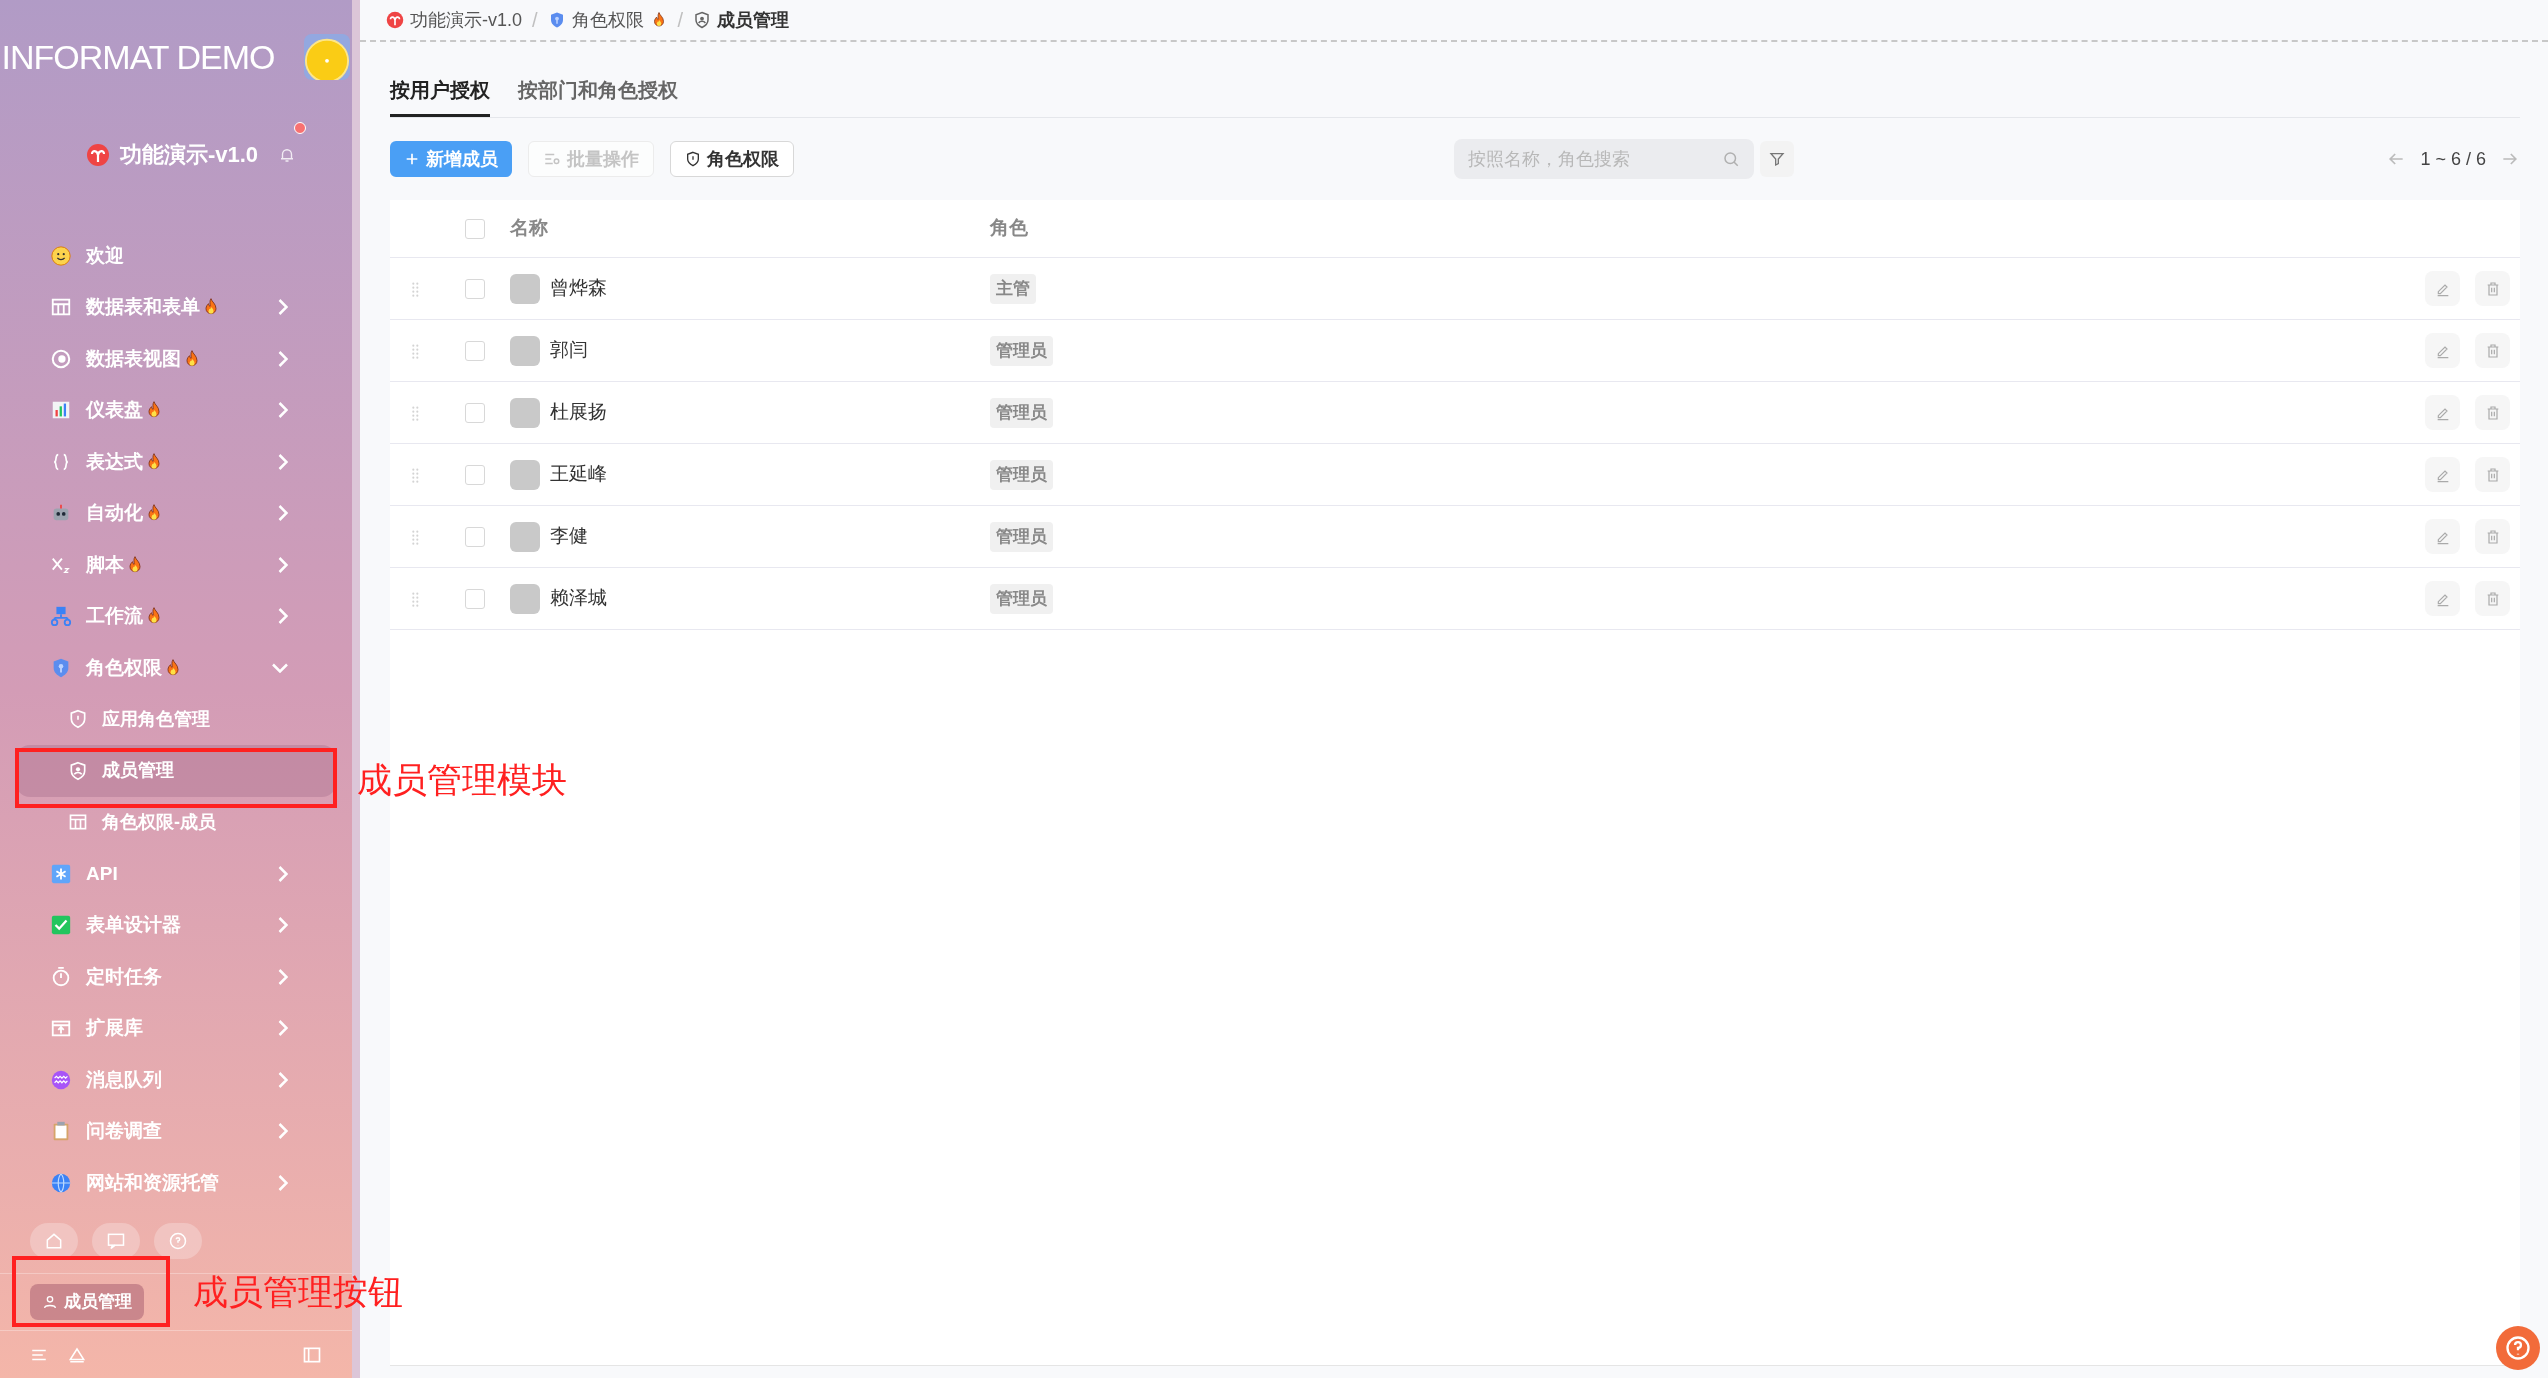 This screenshot has height=1378, width=2548. Describe the element at coordinates (2453, 159) in the screenshot. I see `pagination-text: 1 ~ 6 / 6` at that location.